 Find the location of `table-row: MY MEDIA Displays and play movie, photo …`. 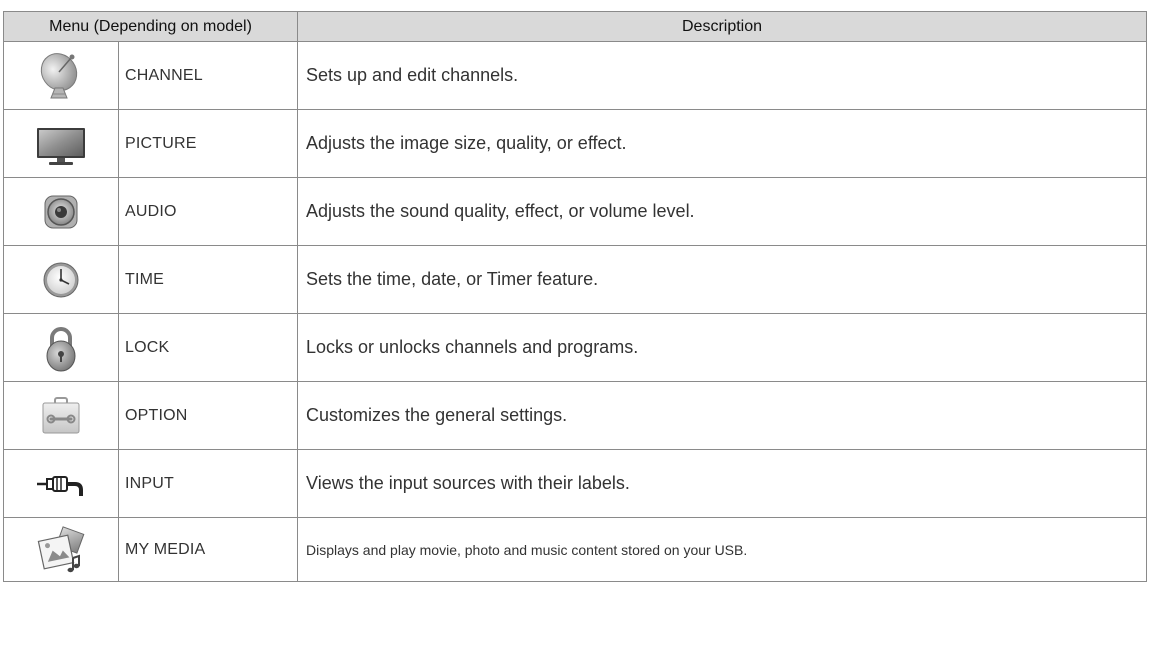

table-row: MY MEDIA Displays and play movie, photo … is located at coordinates (575, 549).